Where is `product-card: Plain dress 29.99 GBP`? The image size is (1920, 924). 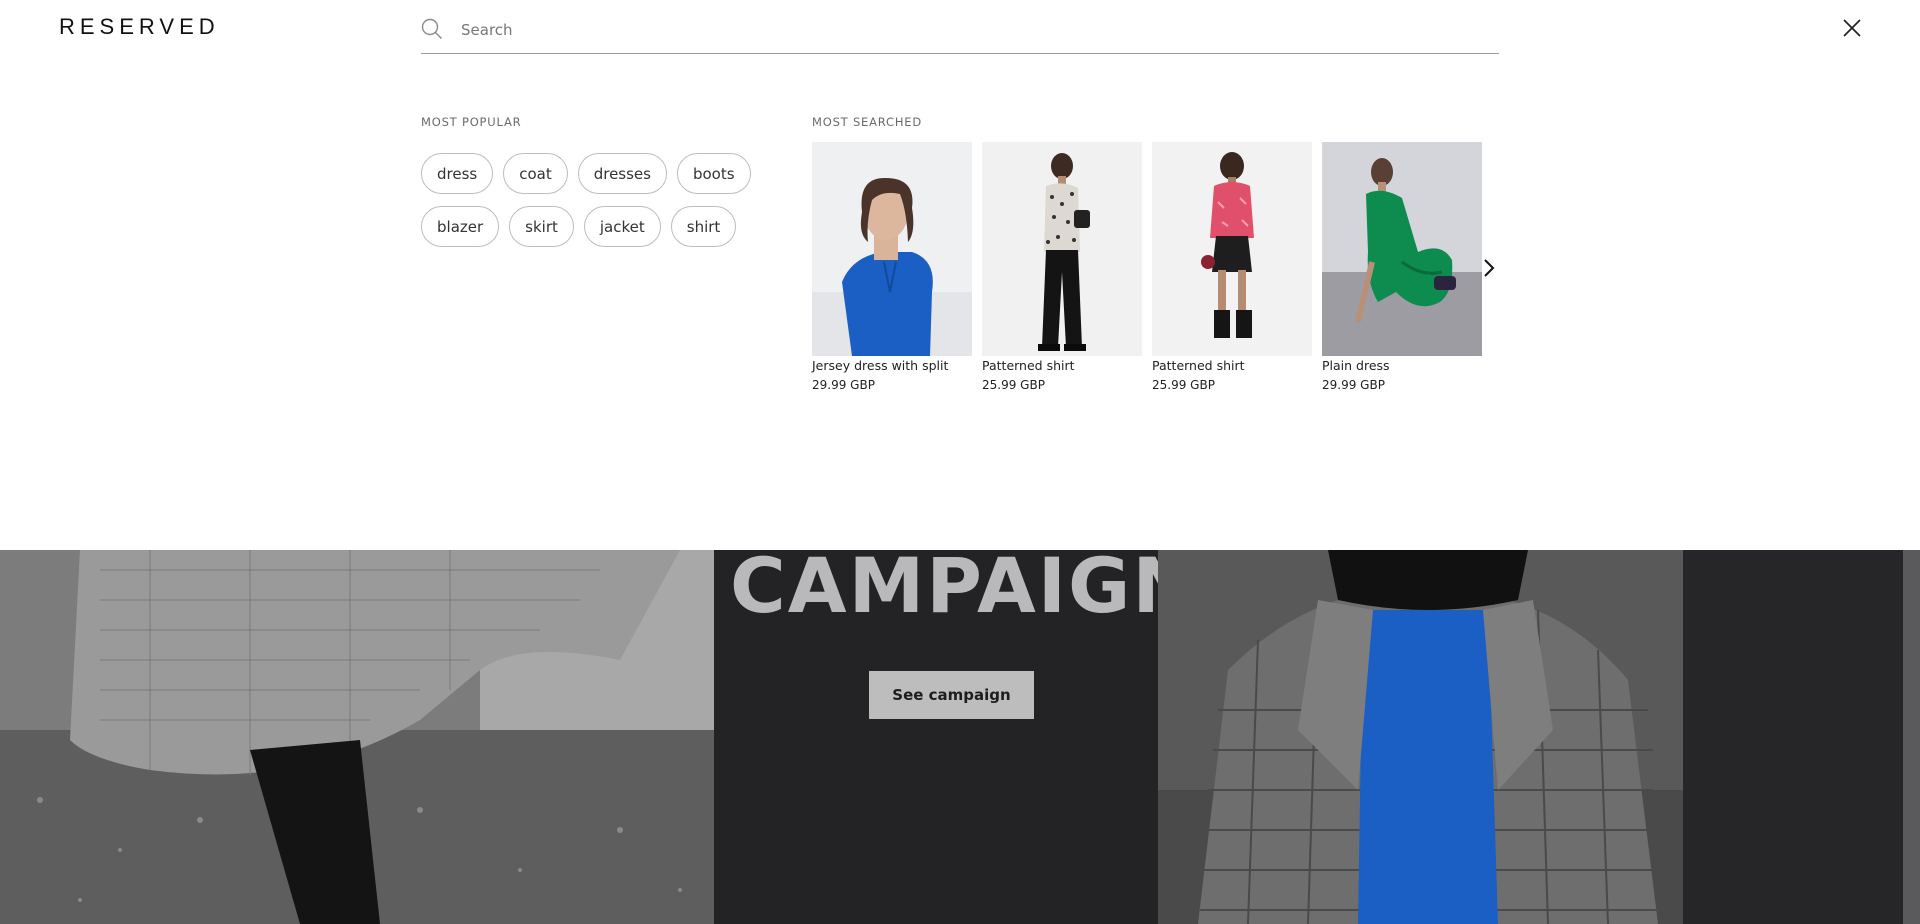 product-card: Plain dress 29.99 GBP is located at coordinates (1402, 267).